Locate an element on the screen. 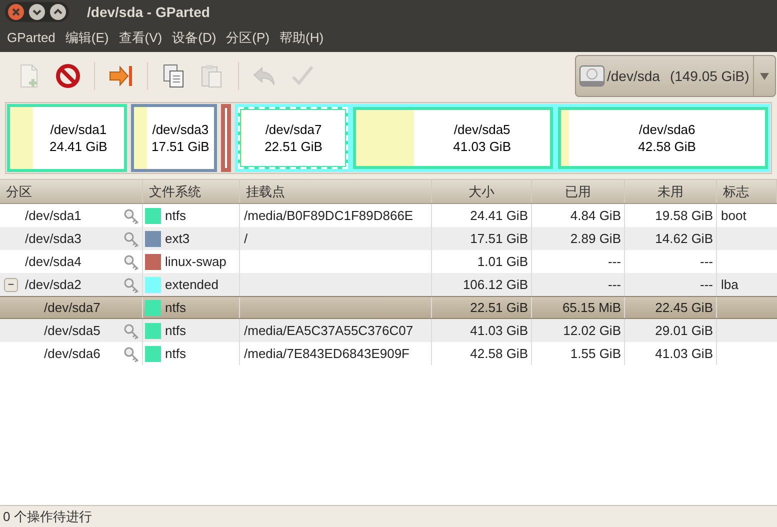 The image size is (777, 527). partition-block: /dev/sda7 22.51 GiB is located at coordinates (293, 138).